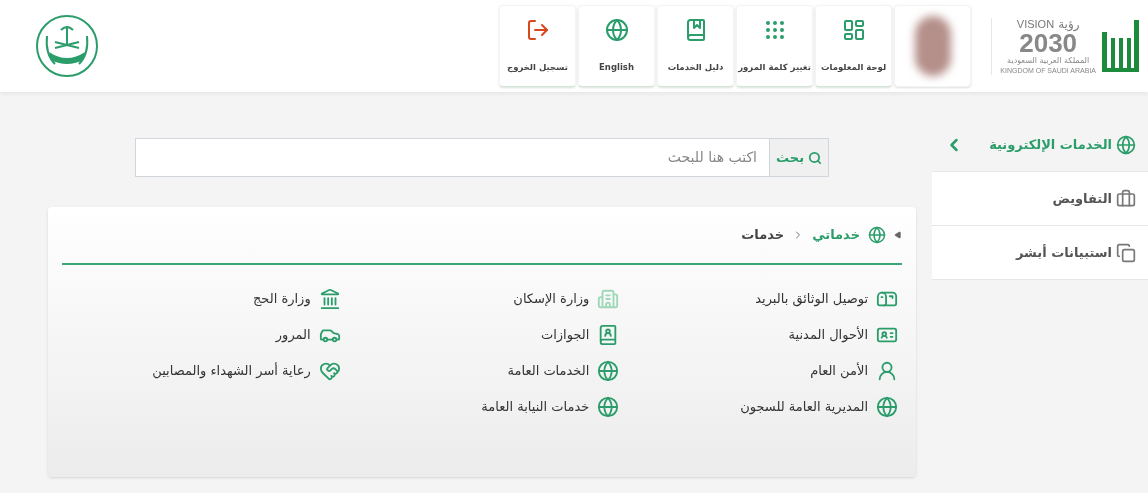 The image size is (1148, 493). What do you see at coordinates (853, 46) in the screenshot?
I see `toolbar-button: لوحة المعلومات` at bounding box center [853, 46].